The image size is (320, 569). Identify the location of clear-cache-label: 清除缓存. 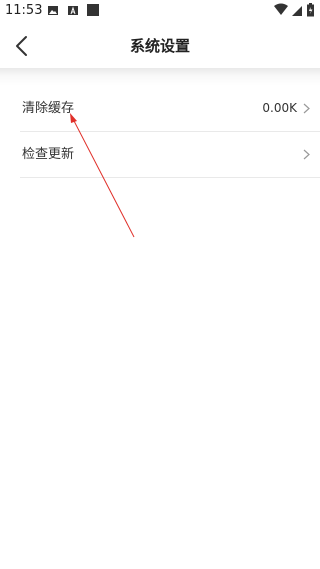
(48, 108).